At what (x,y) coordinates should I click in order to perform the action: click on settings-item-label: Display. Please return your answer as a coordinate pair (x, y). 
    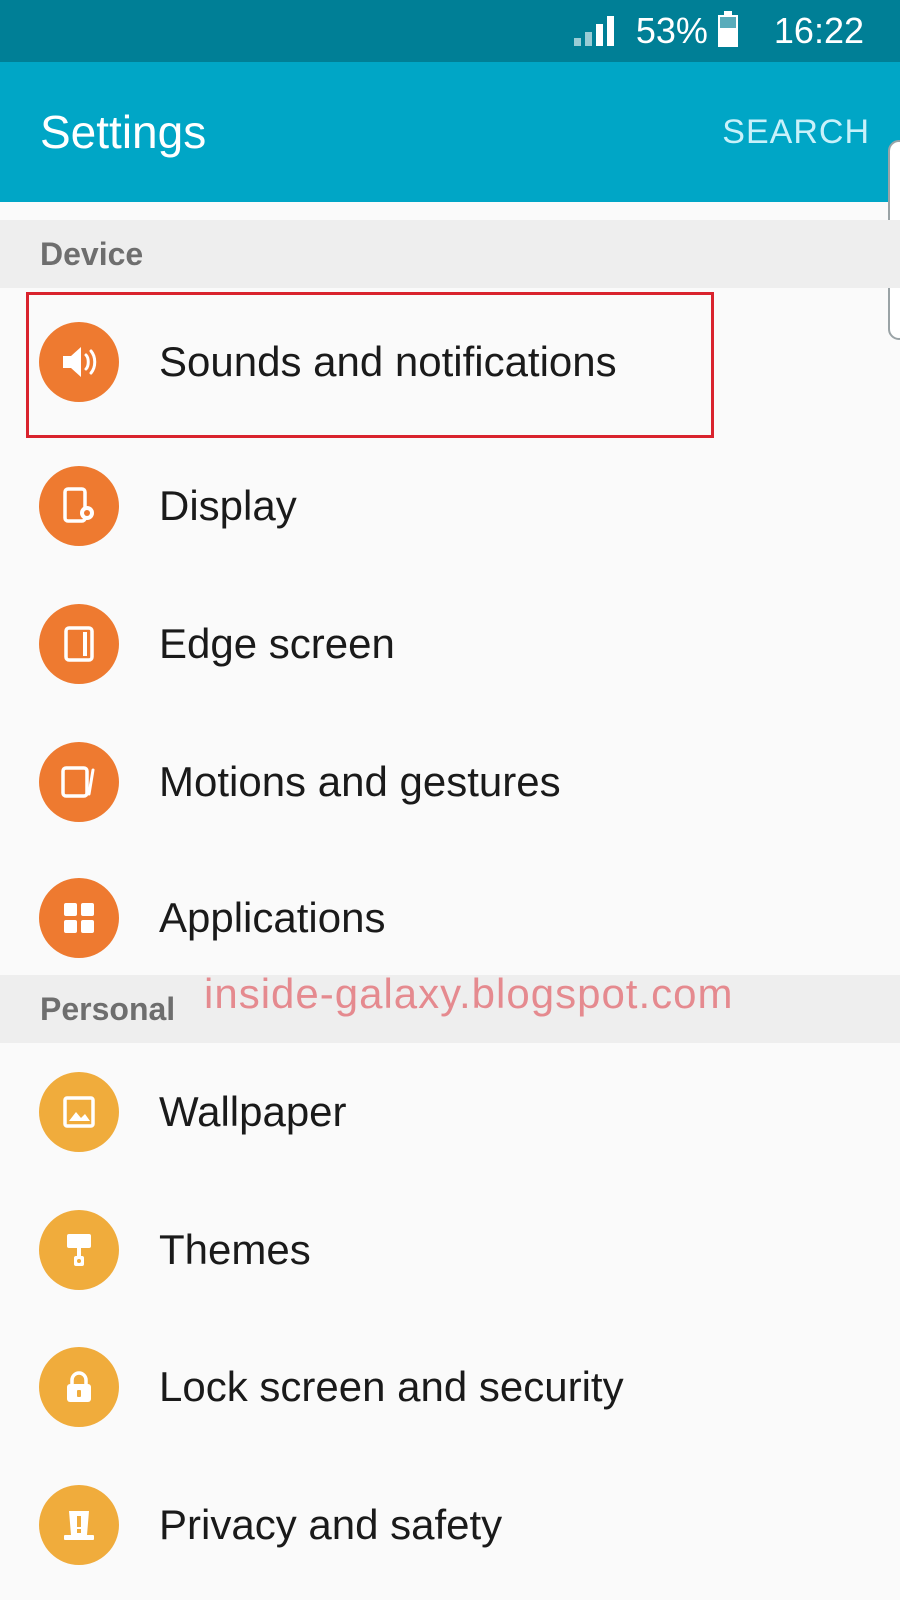
    Looking at the image, I should click on (228, 505).